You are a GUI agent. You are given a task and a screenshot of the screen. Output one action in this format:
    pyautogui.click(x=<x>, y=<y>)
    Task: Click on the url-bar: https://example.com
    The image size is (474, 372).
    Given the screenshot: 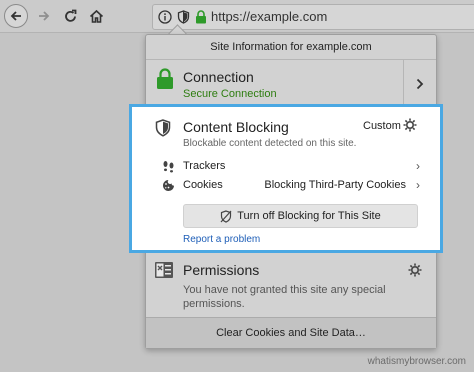 What is the action you would take?
    pyautogui.click(x=313, y=17)
    